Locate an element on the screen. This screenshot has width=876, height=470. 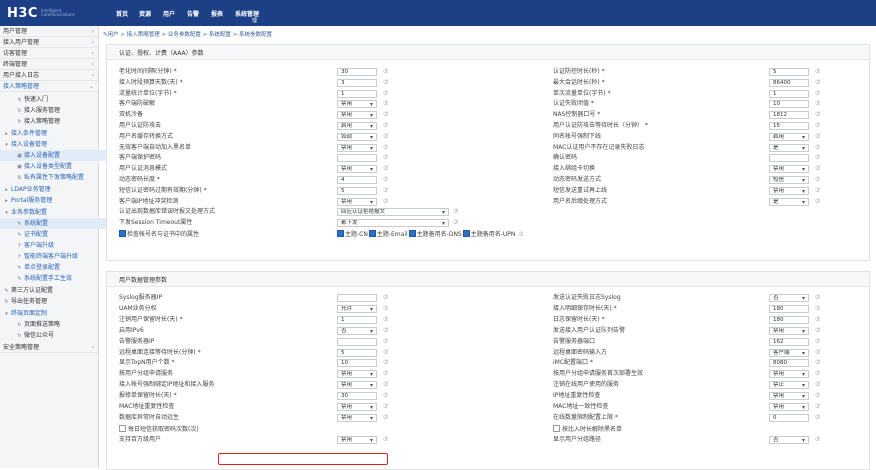
sidebar-item-page-customize: ▾ 终端页面定制 is located at coordinates (51, 313).